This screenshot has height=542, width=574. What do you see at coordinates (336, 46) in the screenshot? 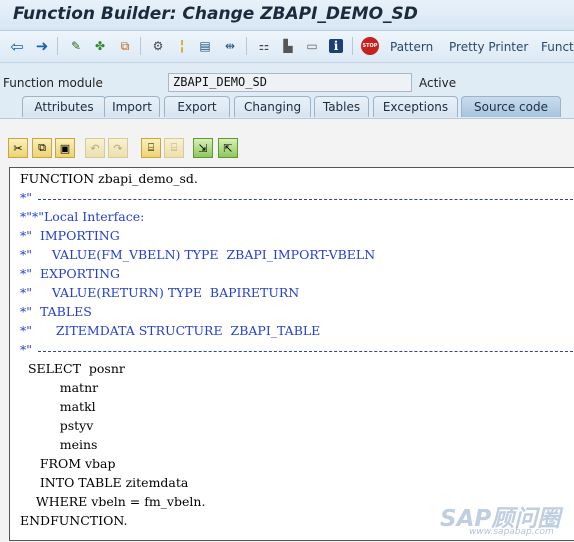
I see `information-icon: i` at bounding box center [336, 46].